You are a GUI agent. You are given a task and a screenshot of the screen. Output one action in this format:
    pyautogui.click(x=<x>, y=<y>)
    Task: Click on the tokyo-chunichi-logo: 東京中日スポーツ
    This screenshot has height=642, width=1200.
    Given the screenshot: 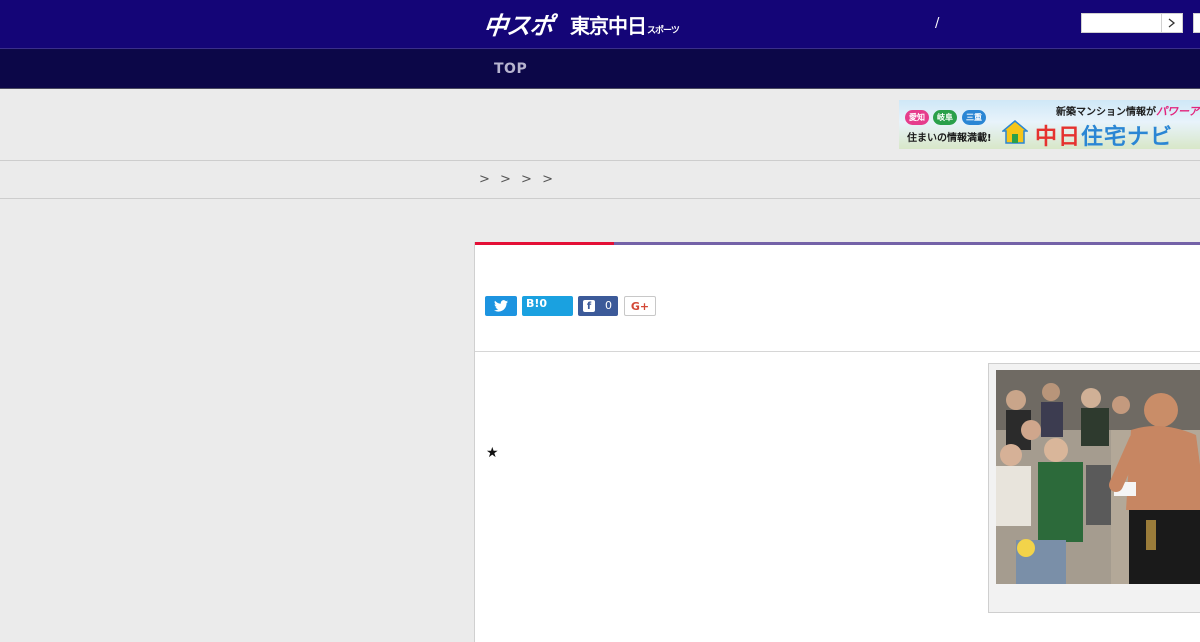 What is the action you would take?
    pyautogui.click(x=625, y=24)
    